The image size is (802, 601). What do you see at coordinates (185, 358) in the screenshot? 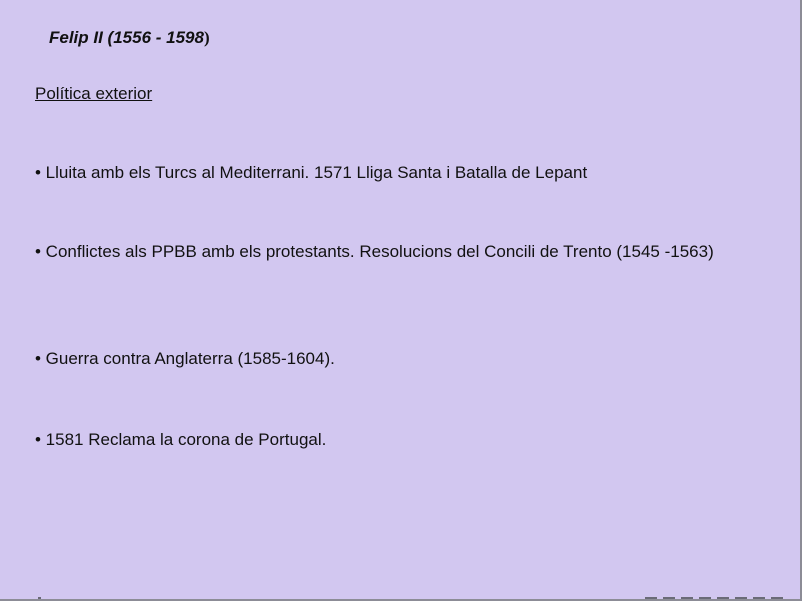
I see `bullet-item: • Guerra contra Anglaterra (1585-1604).` at bounding box center [185, 358].